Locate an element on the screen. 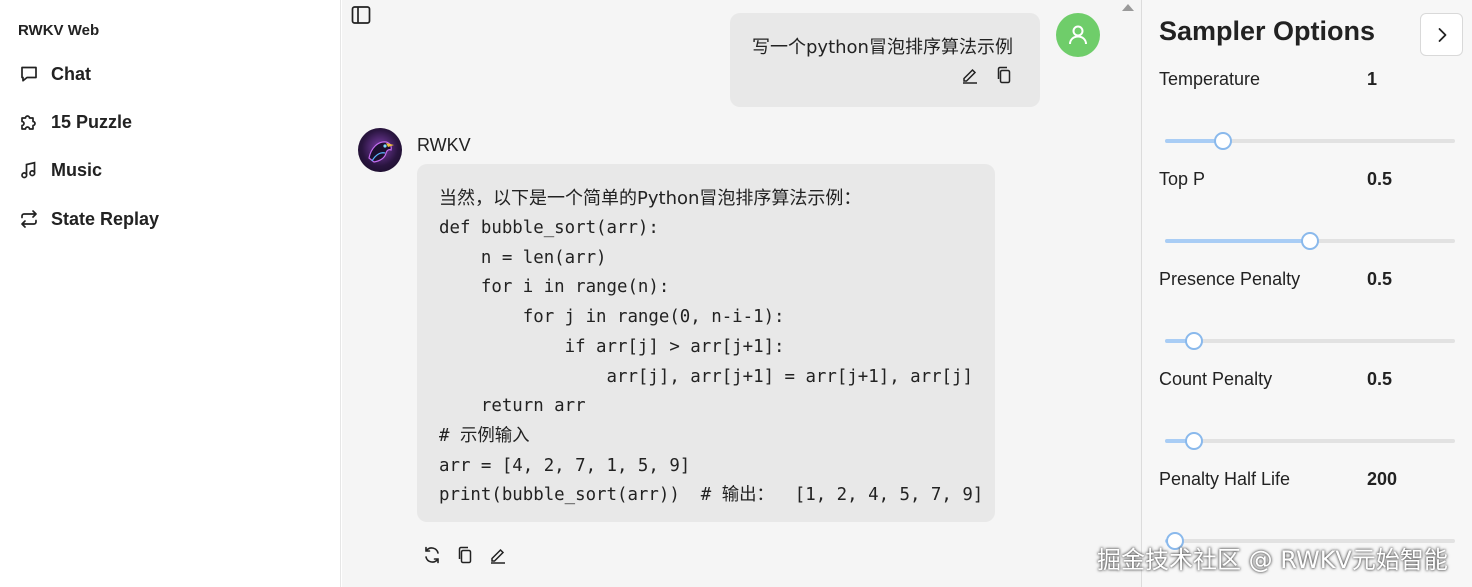 This screenshot has height=587, width=1472. bot-name: RWKV is located at coordinates (444, 145).